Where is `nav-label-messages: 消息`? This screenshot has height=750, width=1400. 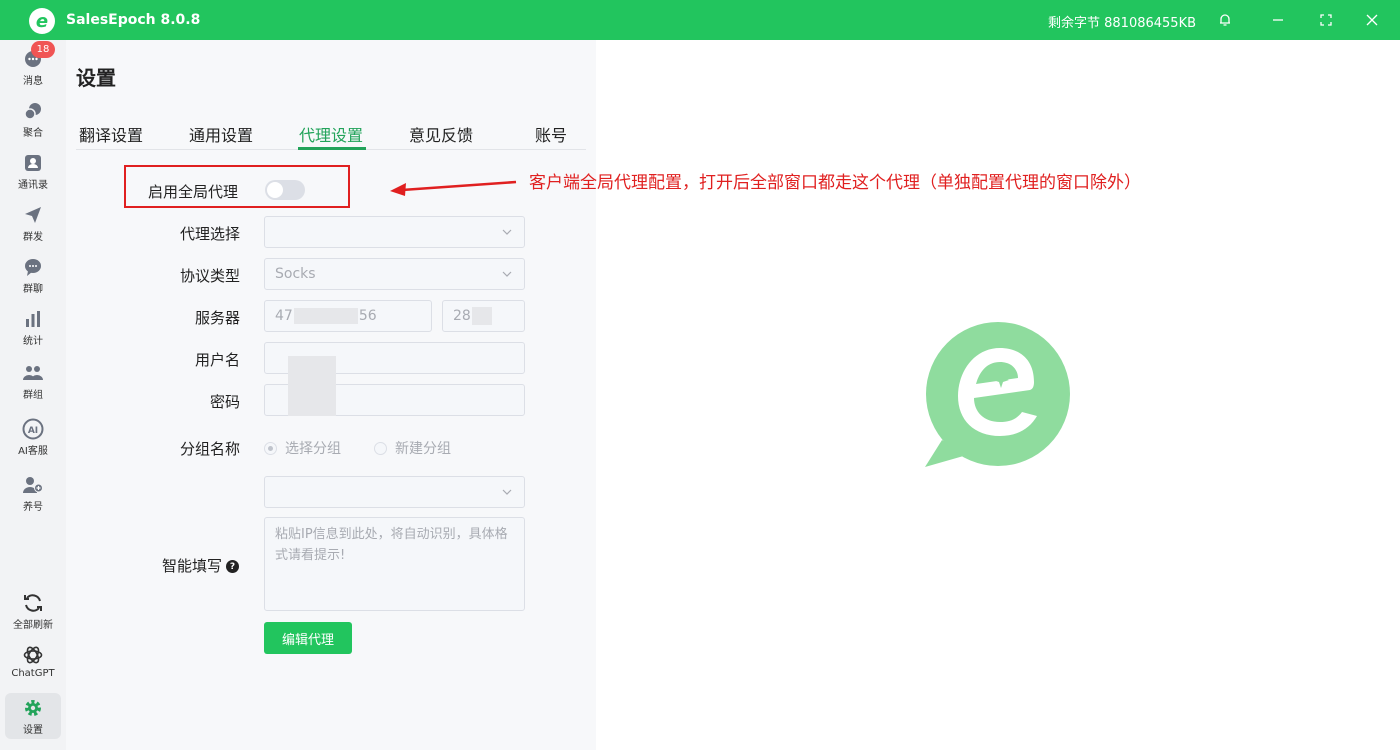
nav-label-messages: 消息 is located at coordinates (33, 81).